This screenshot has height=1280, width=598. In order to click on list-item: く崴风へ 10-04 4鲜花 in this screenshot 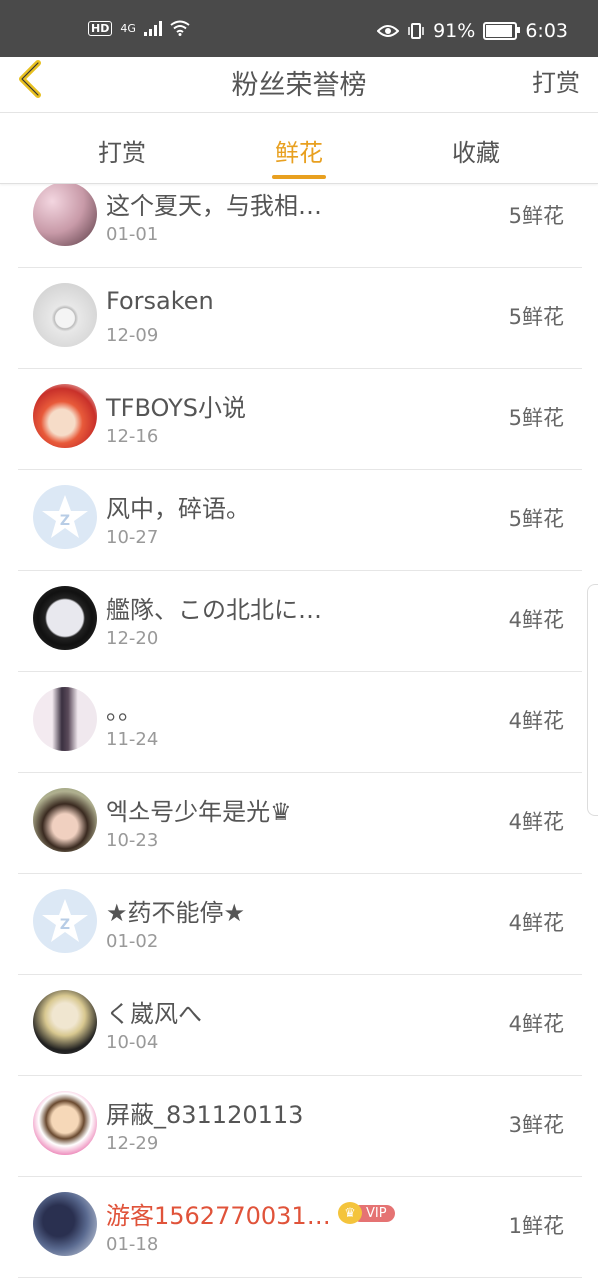, I will do `click(300, 1025)`.